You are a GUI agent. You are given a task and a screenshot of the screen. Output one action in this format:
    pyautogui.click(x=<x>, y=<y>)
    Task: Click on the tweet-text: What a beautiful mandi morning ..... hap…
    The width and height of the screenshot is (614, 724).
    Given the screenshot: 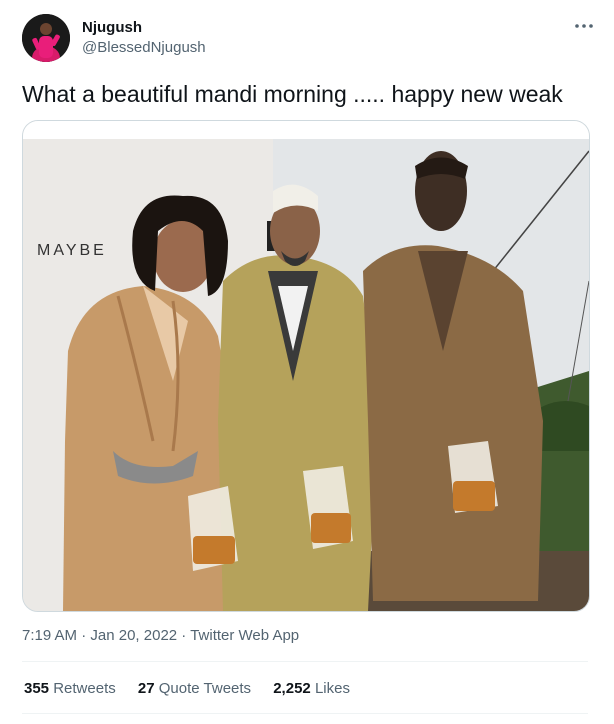 What is the action you would take?
    pyautogui.click(x=292, y=94)
    